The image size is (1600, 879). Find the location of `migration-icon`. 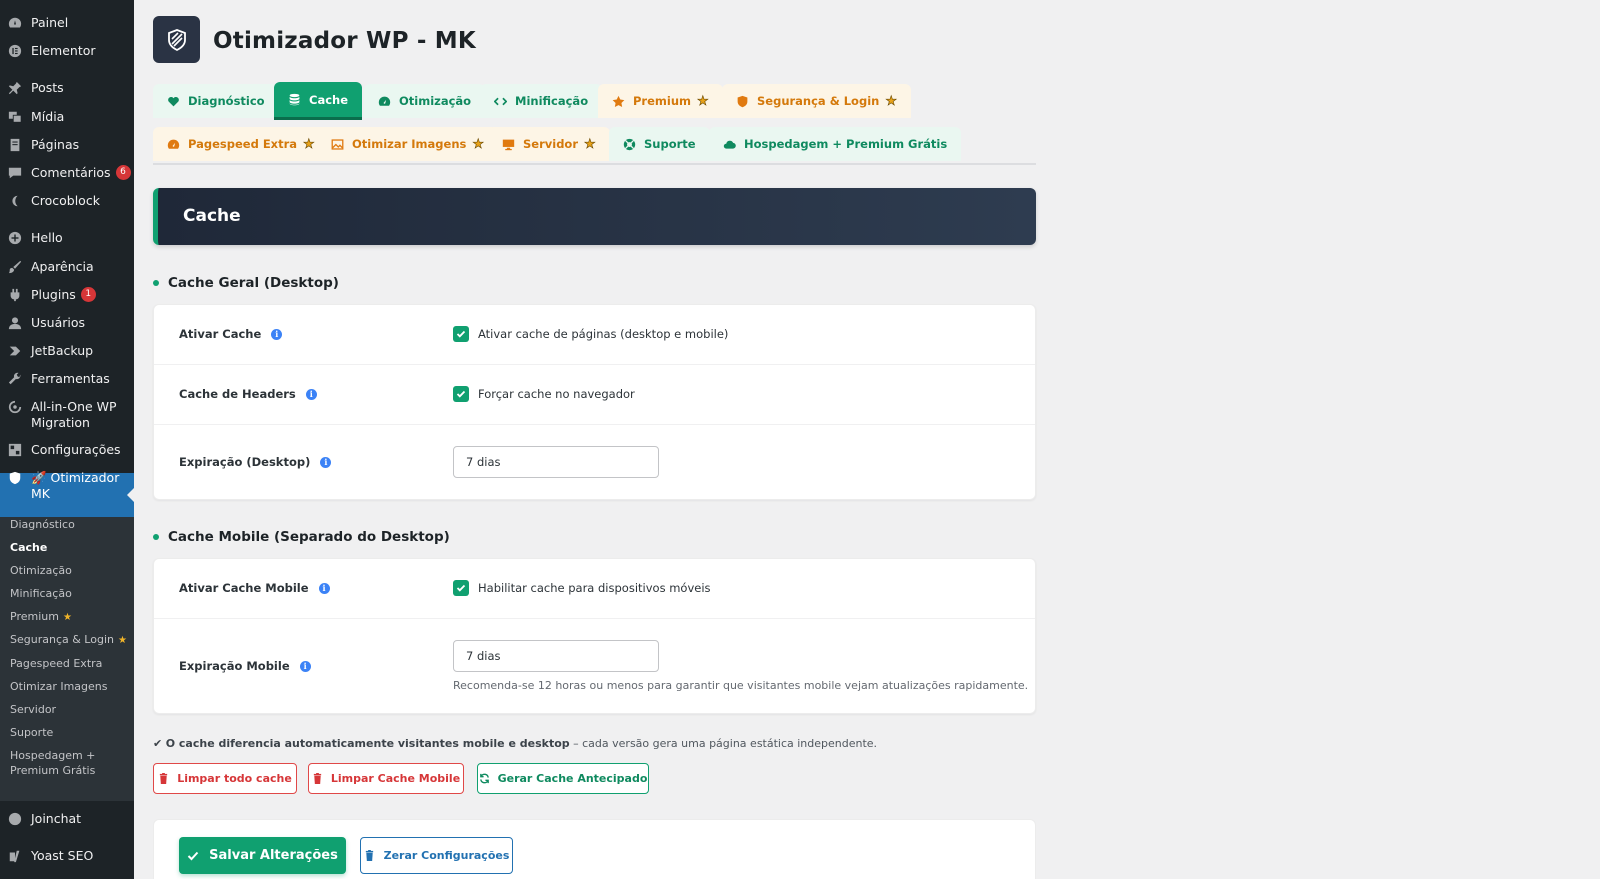

migration-icon is located at coordinates (15, 407).